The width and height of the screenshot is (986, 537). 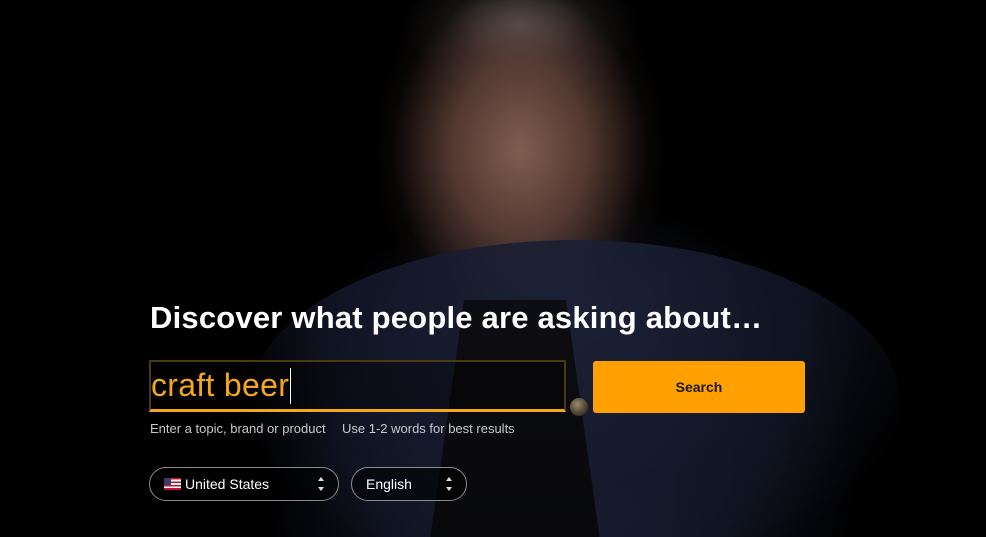 I want to click on text-caret, so click(x=291, y=385).